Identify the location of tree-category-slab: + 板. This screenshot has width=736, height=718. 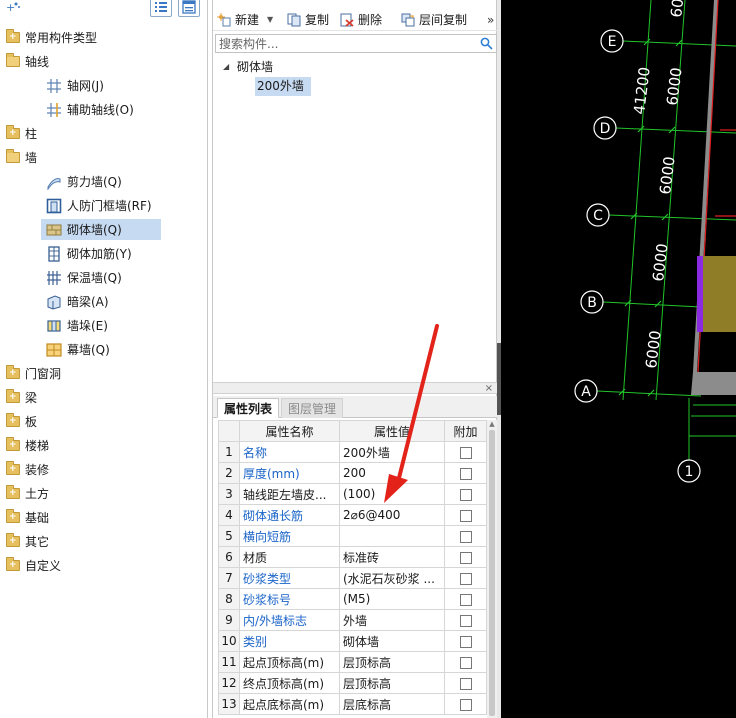
(100, 422).